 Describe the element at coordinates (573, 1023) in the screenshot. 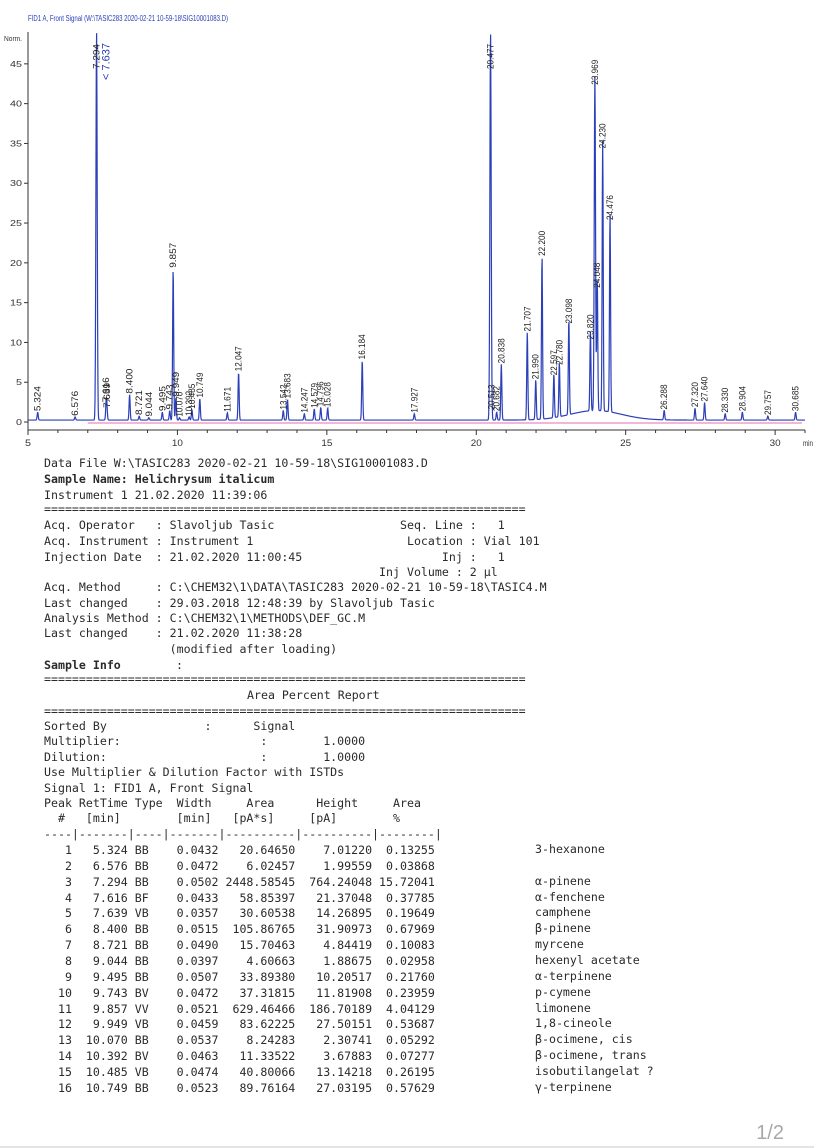

I see `compound-name: 1,8-cineole` at that location.